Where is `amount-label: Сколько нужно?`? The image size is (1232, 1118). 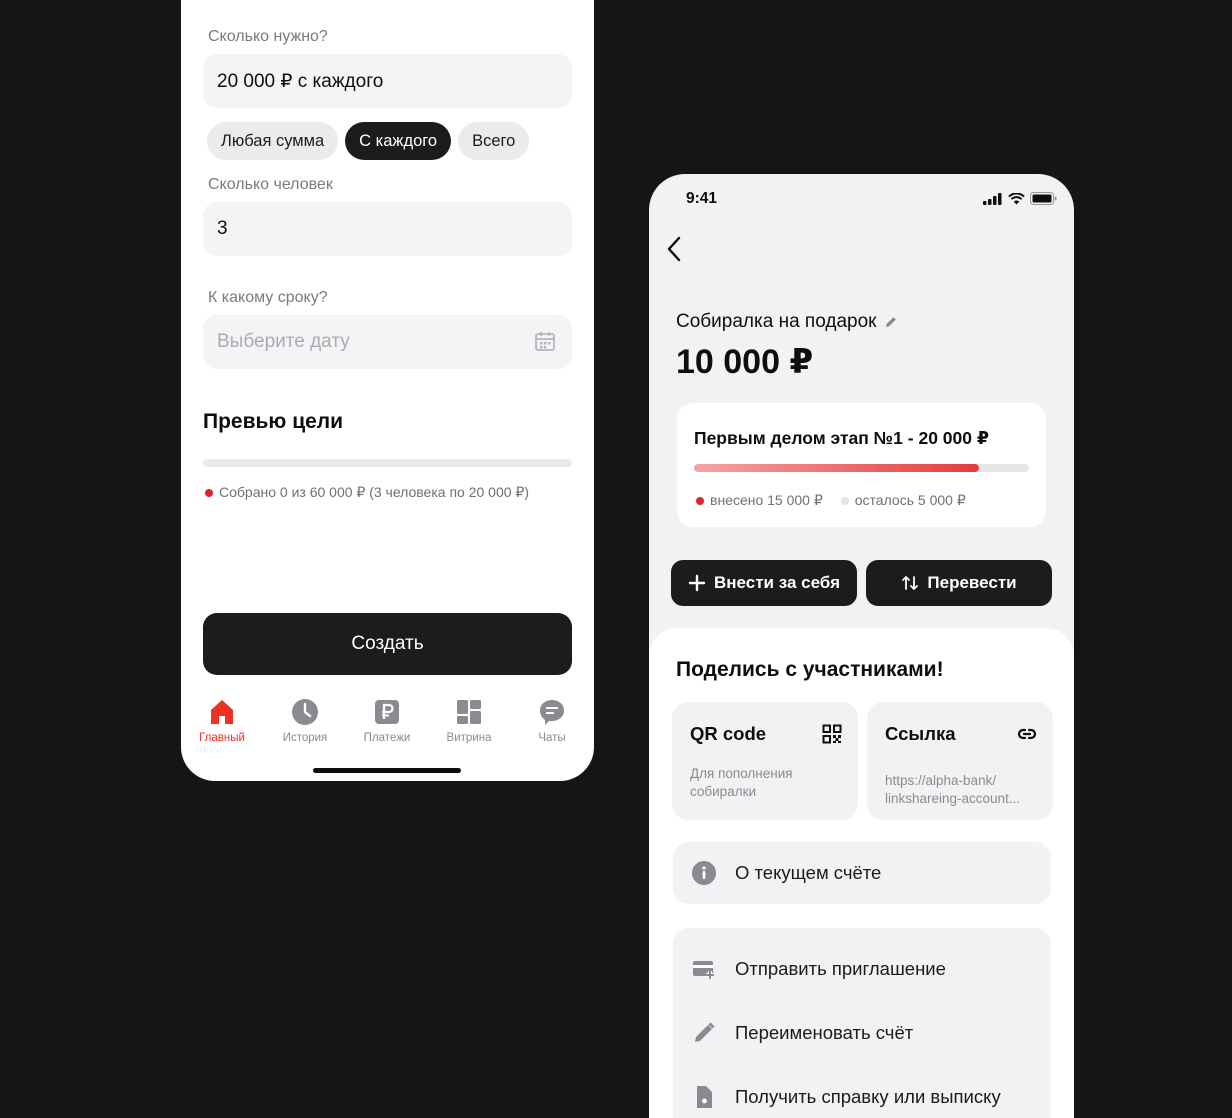 amount-label: Сколько нужно? is located at coordinates (268, 36).